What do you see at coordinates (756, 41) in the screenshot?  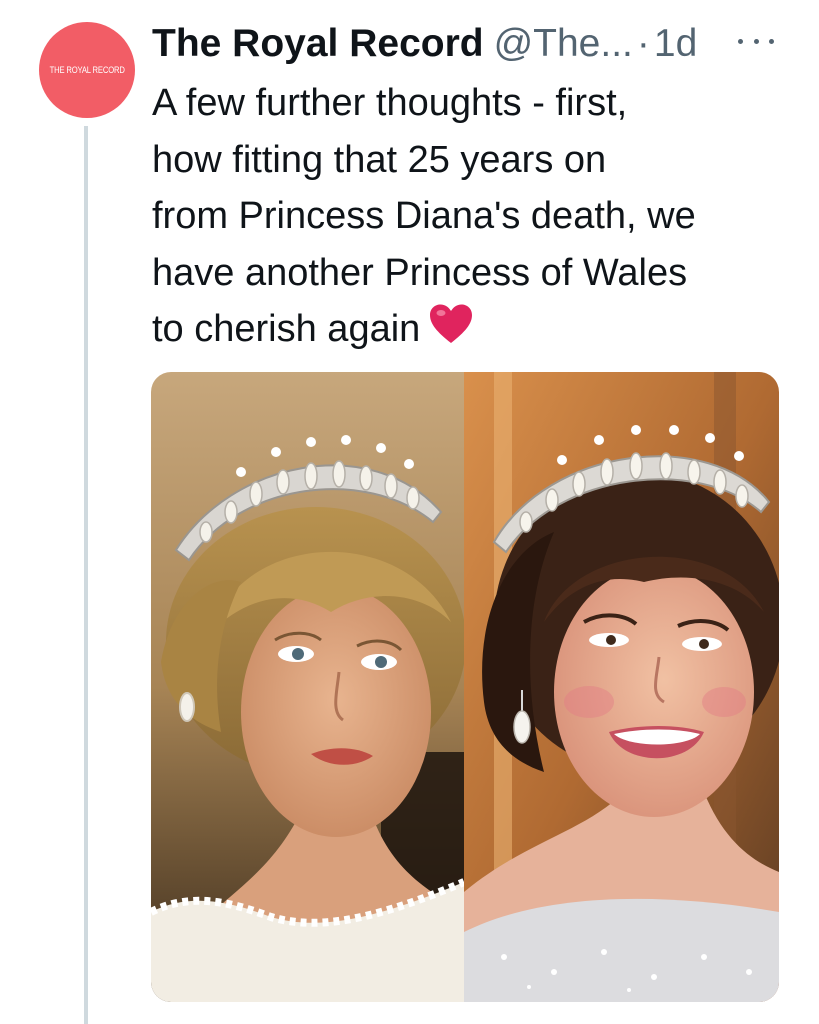 I see `more-options-icon` at bounding box center [756, 41].